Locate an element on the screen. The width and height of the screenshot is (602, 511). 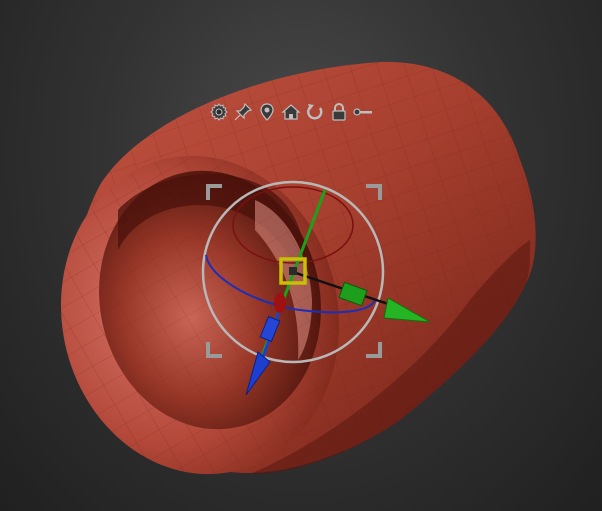
gear-icon is located at coordinates (219, 112).